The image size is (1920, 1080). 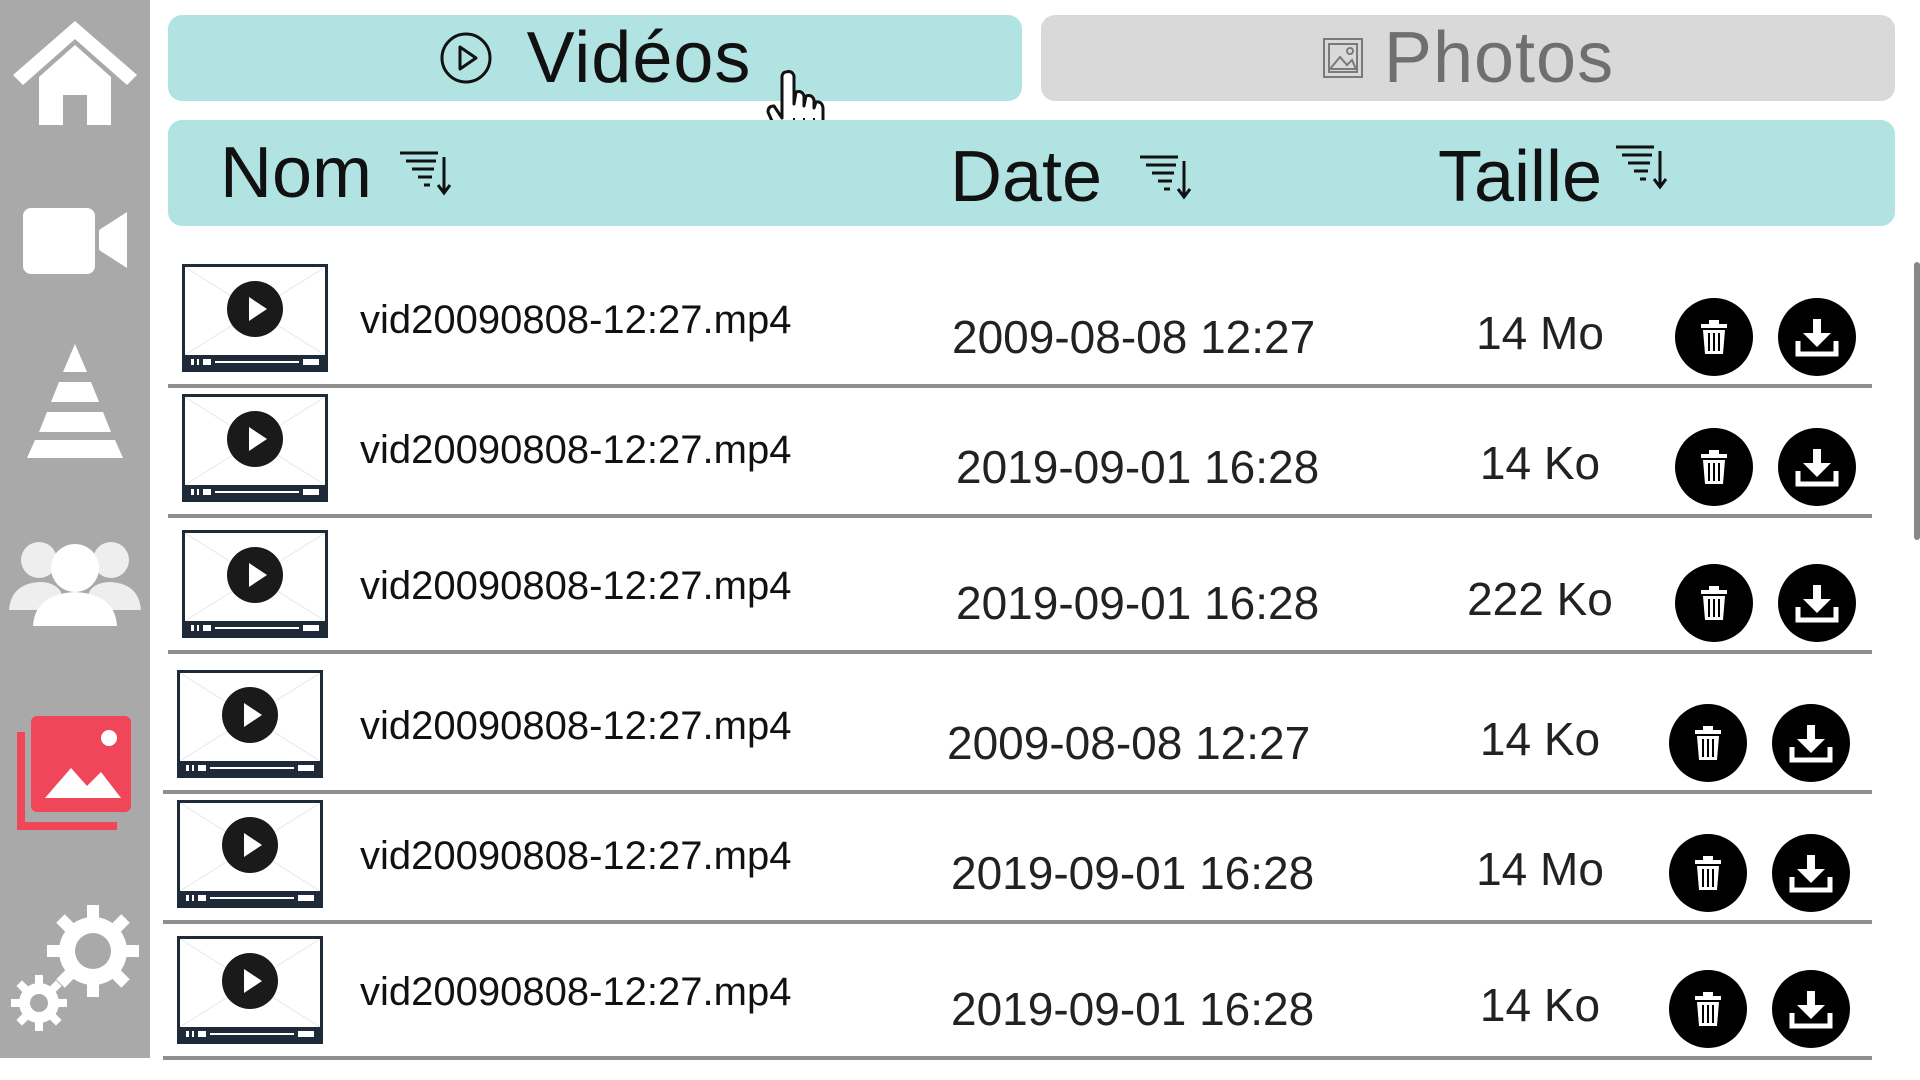 I want to click on column-date-header: Date, so click(x=1072, y=177).